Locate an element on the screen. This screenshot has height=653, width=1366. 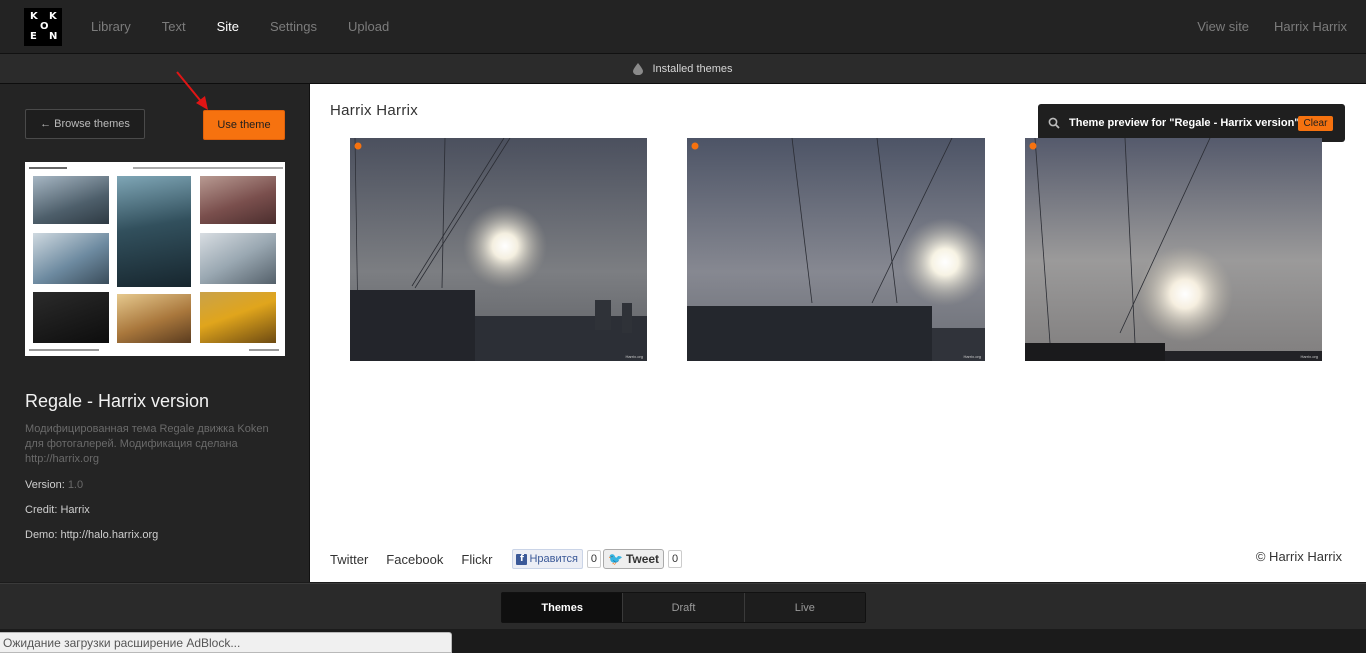
theme-credit: Credit: Harrix is located at coordinates (57, 510).